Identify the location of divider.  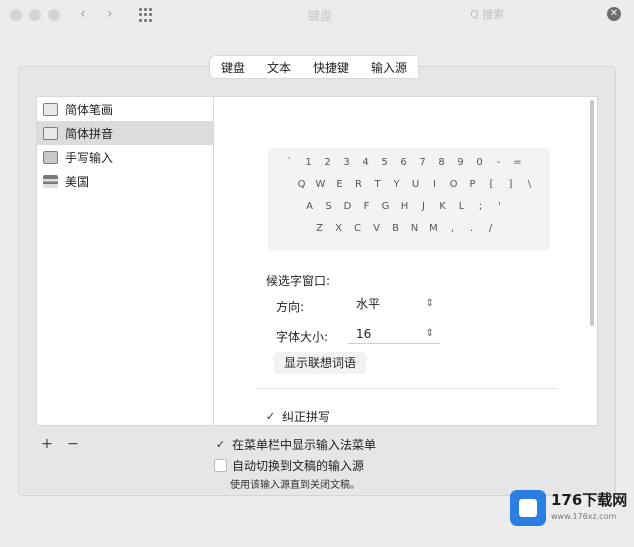
(406, 388).